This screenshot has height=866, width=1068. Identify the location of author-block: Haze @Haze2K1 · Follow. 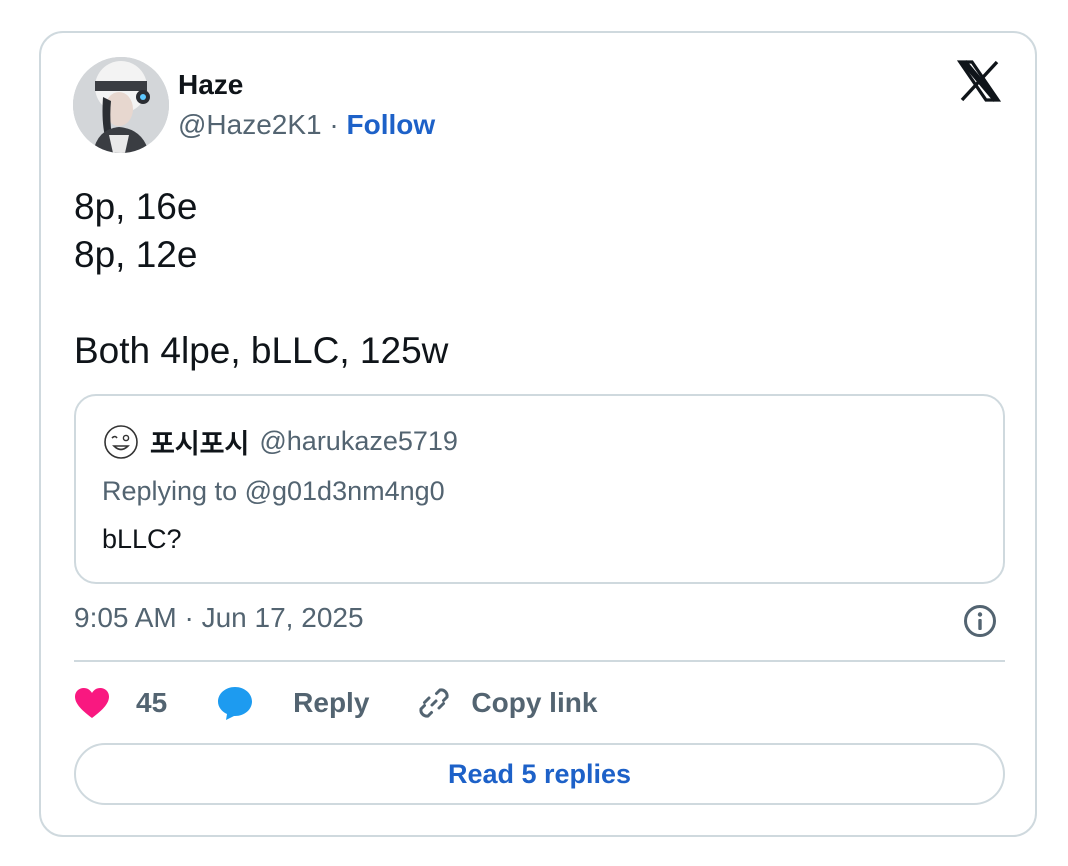
(306, 106).